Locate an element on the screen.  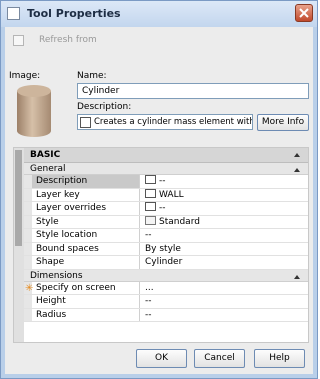
property-name: Specify on screen is located at coordinates (86, 287).